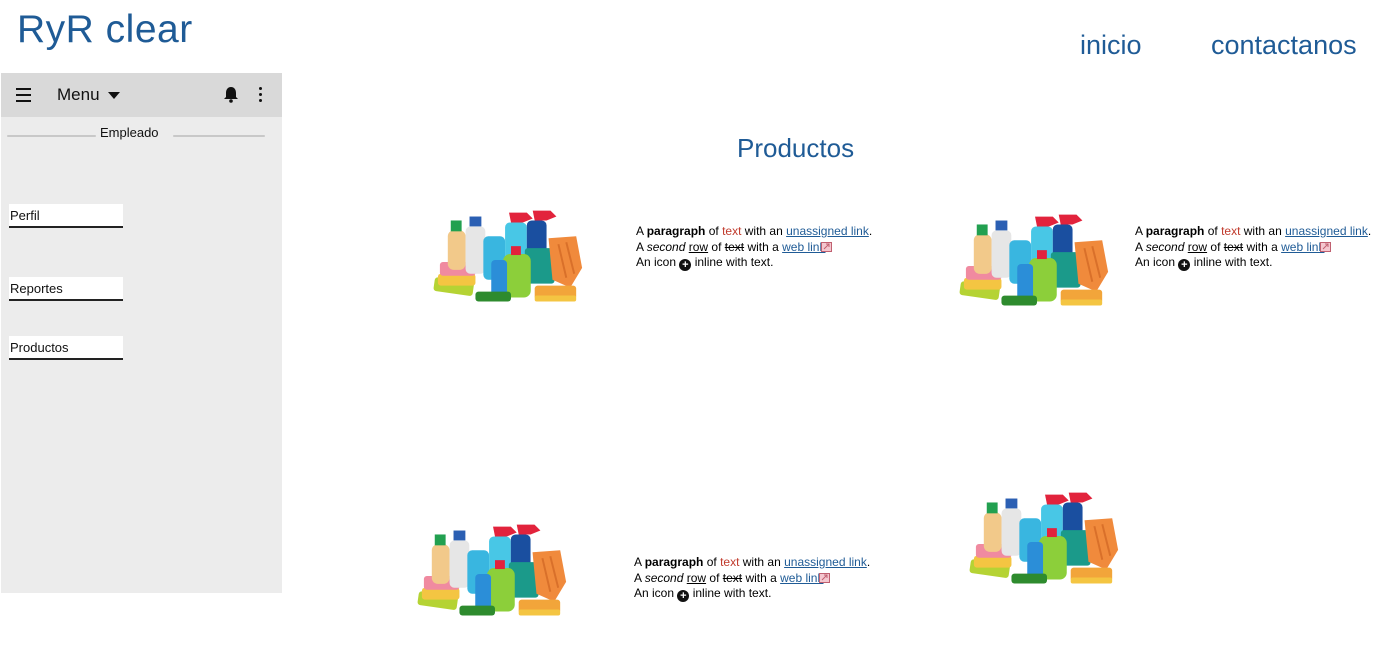  What do you see at coordinates (261, 96) in the screenshot?
I see `kebab-icon` at bounding box center [261, 96].